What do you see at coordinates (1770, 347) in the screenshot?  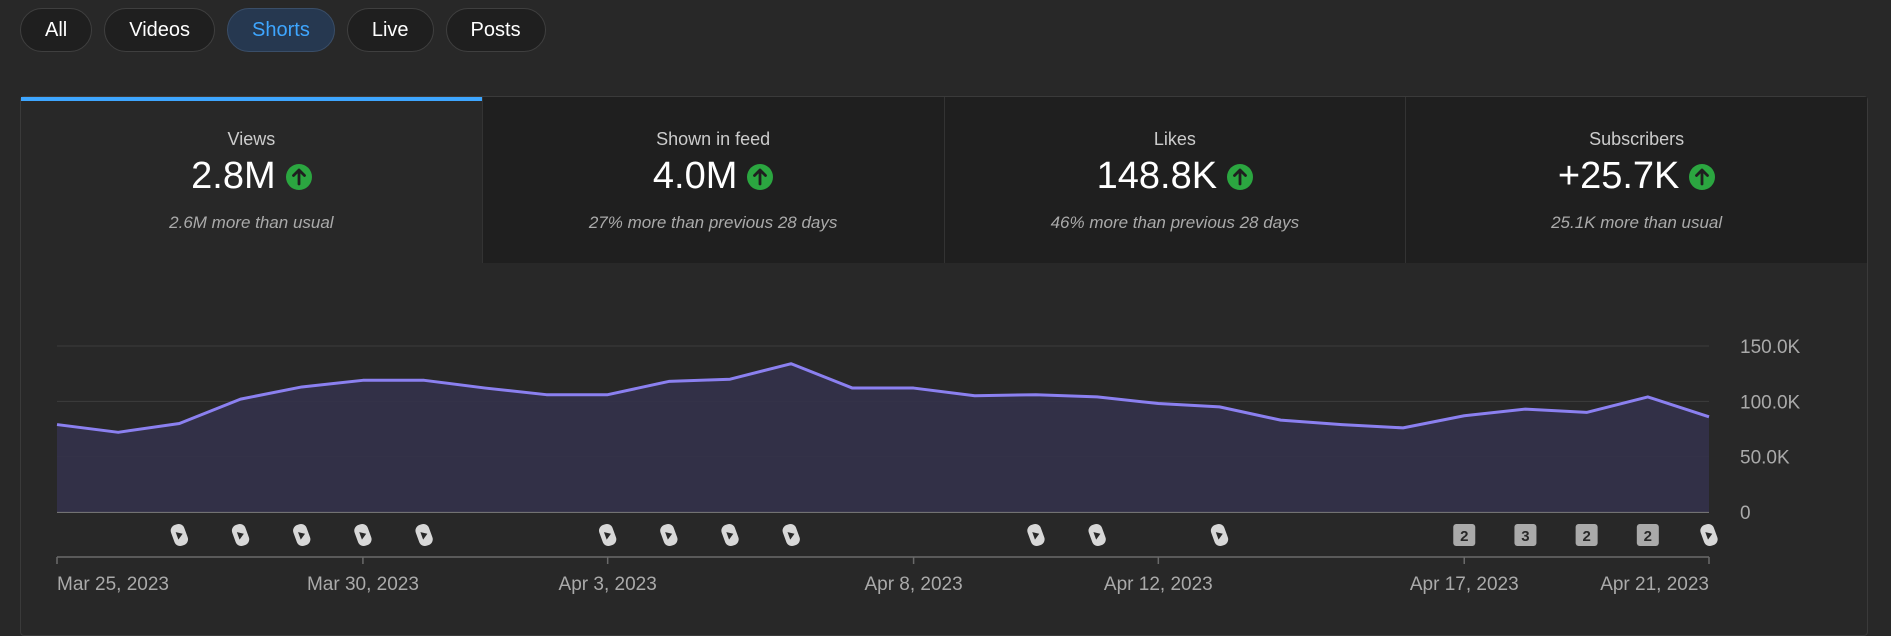 I see `y-tick-label: 150.0K` at bounding box center [1770, 347].